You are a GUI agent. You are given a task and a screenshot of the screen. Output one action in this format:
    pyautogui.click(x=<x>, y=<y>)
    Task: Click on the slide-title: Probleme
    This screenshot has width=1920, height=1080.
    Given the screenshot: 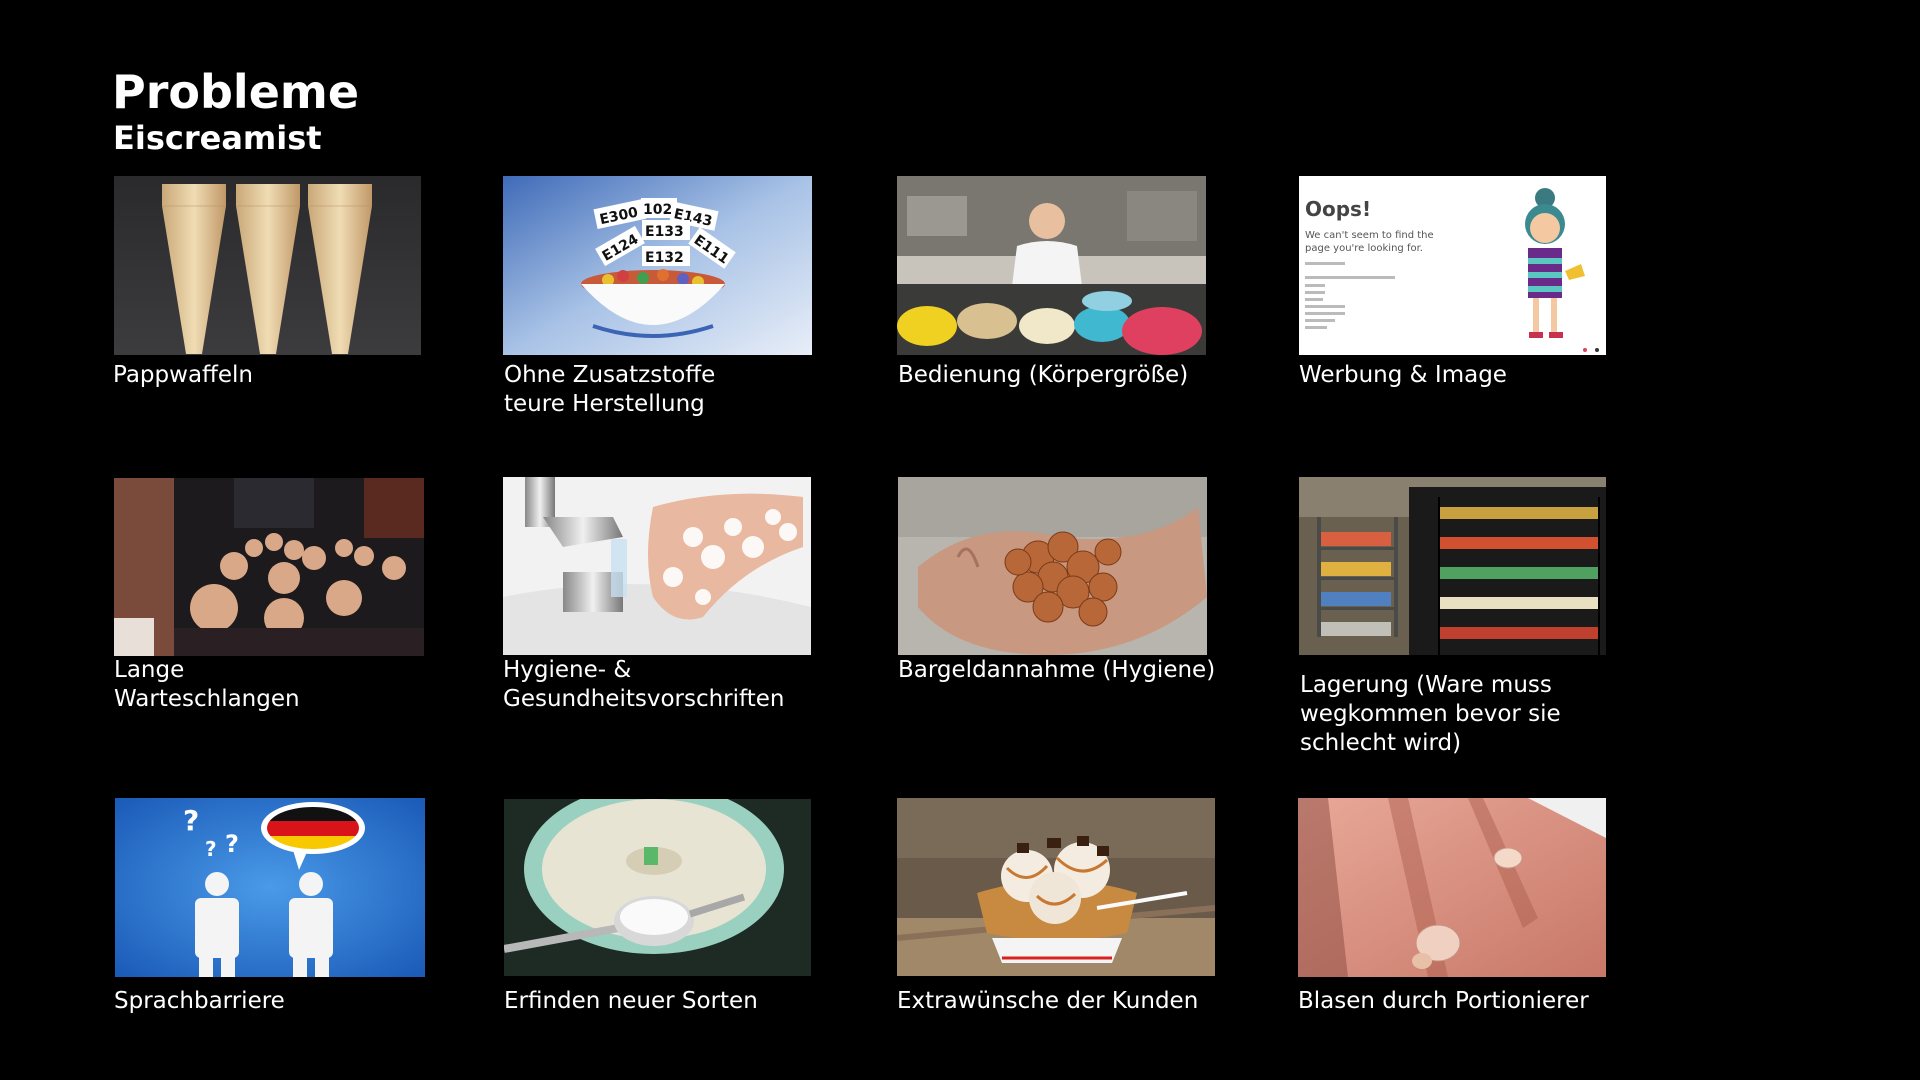 What is the action you would take?
    pyautogui.click(x=236, y=92)
    